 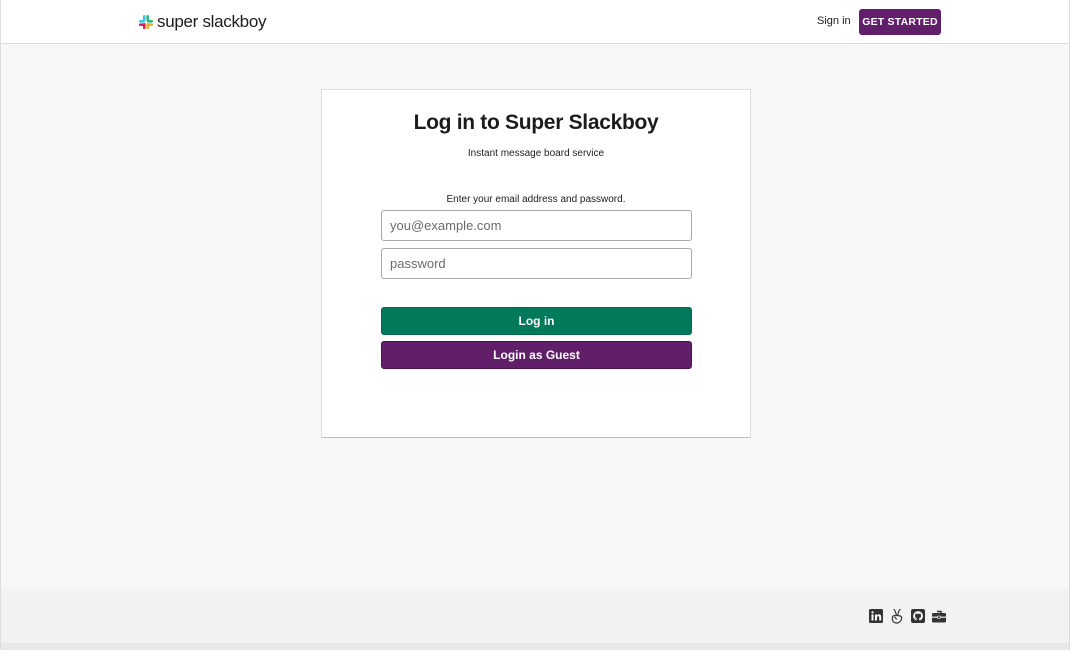 What do you see at coordinates (146, 22) in the screenshot?
I see `slack-logo-icon` at bounding box center [146, 22].